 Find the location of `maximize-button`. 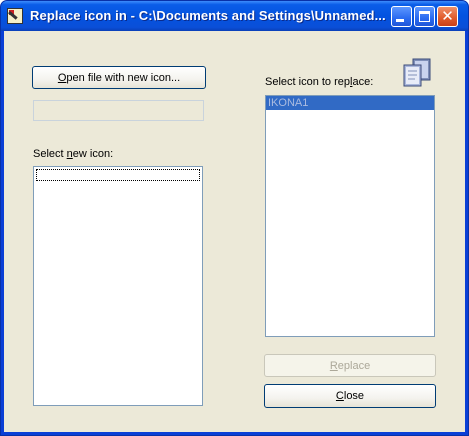

maximize-button is located at coordinates (424, 16).